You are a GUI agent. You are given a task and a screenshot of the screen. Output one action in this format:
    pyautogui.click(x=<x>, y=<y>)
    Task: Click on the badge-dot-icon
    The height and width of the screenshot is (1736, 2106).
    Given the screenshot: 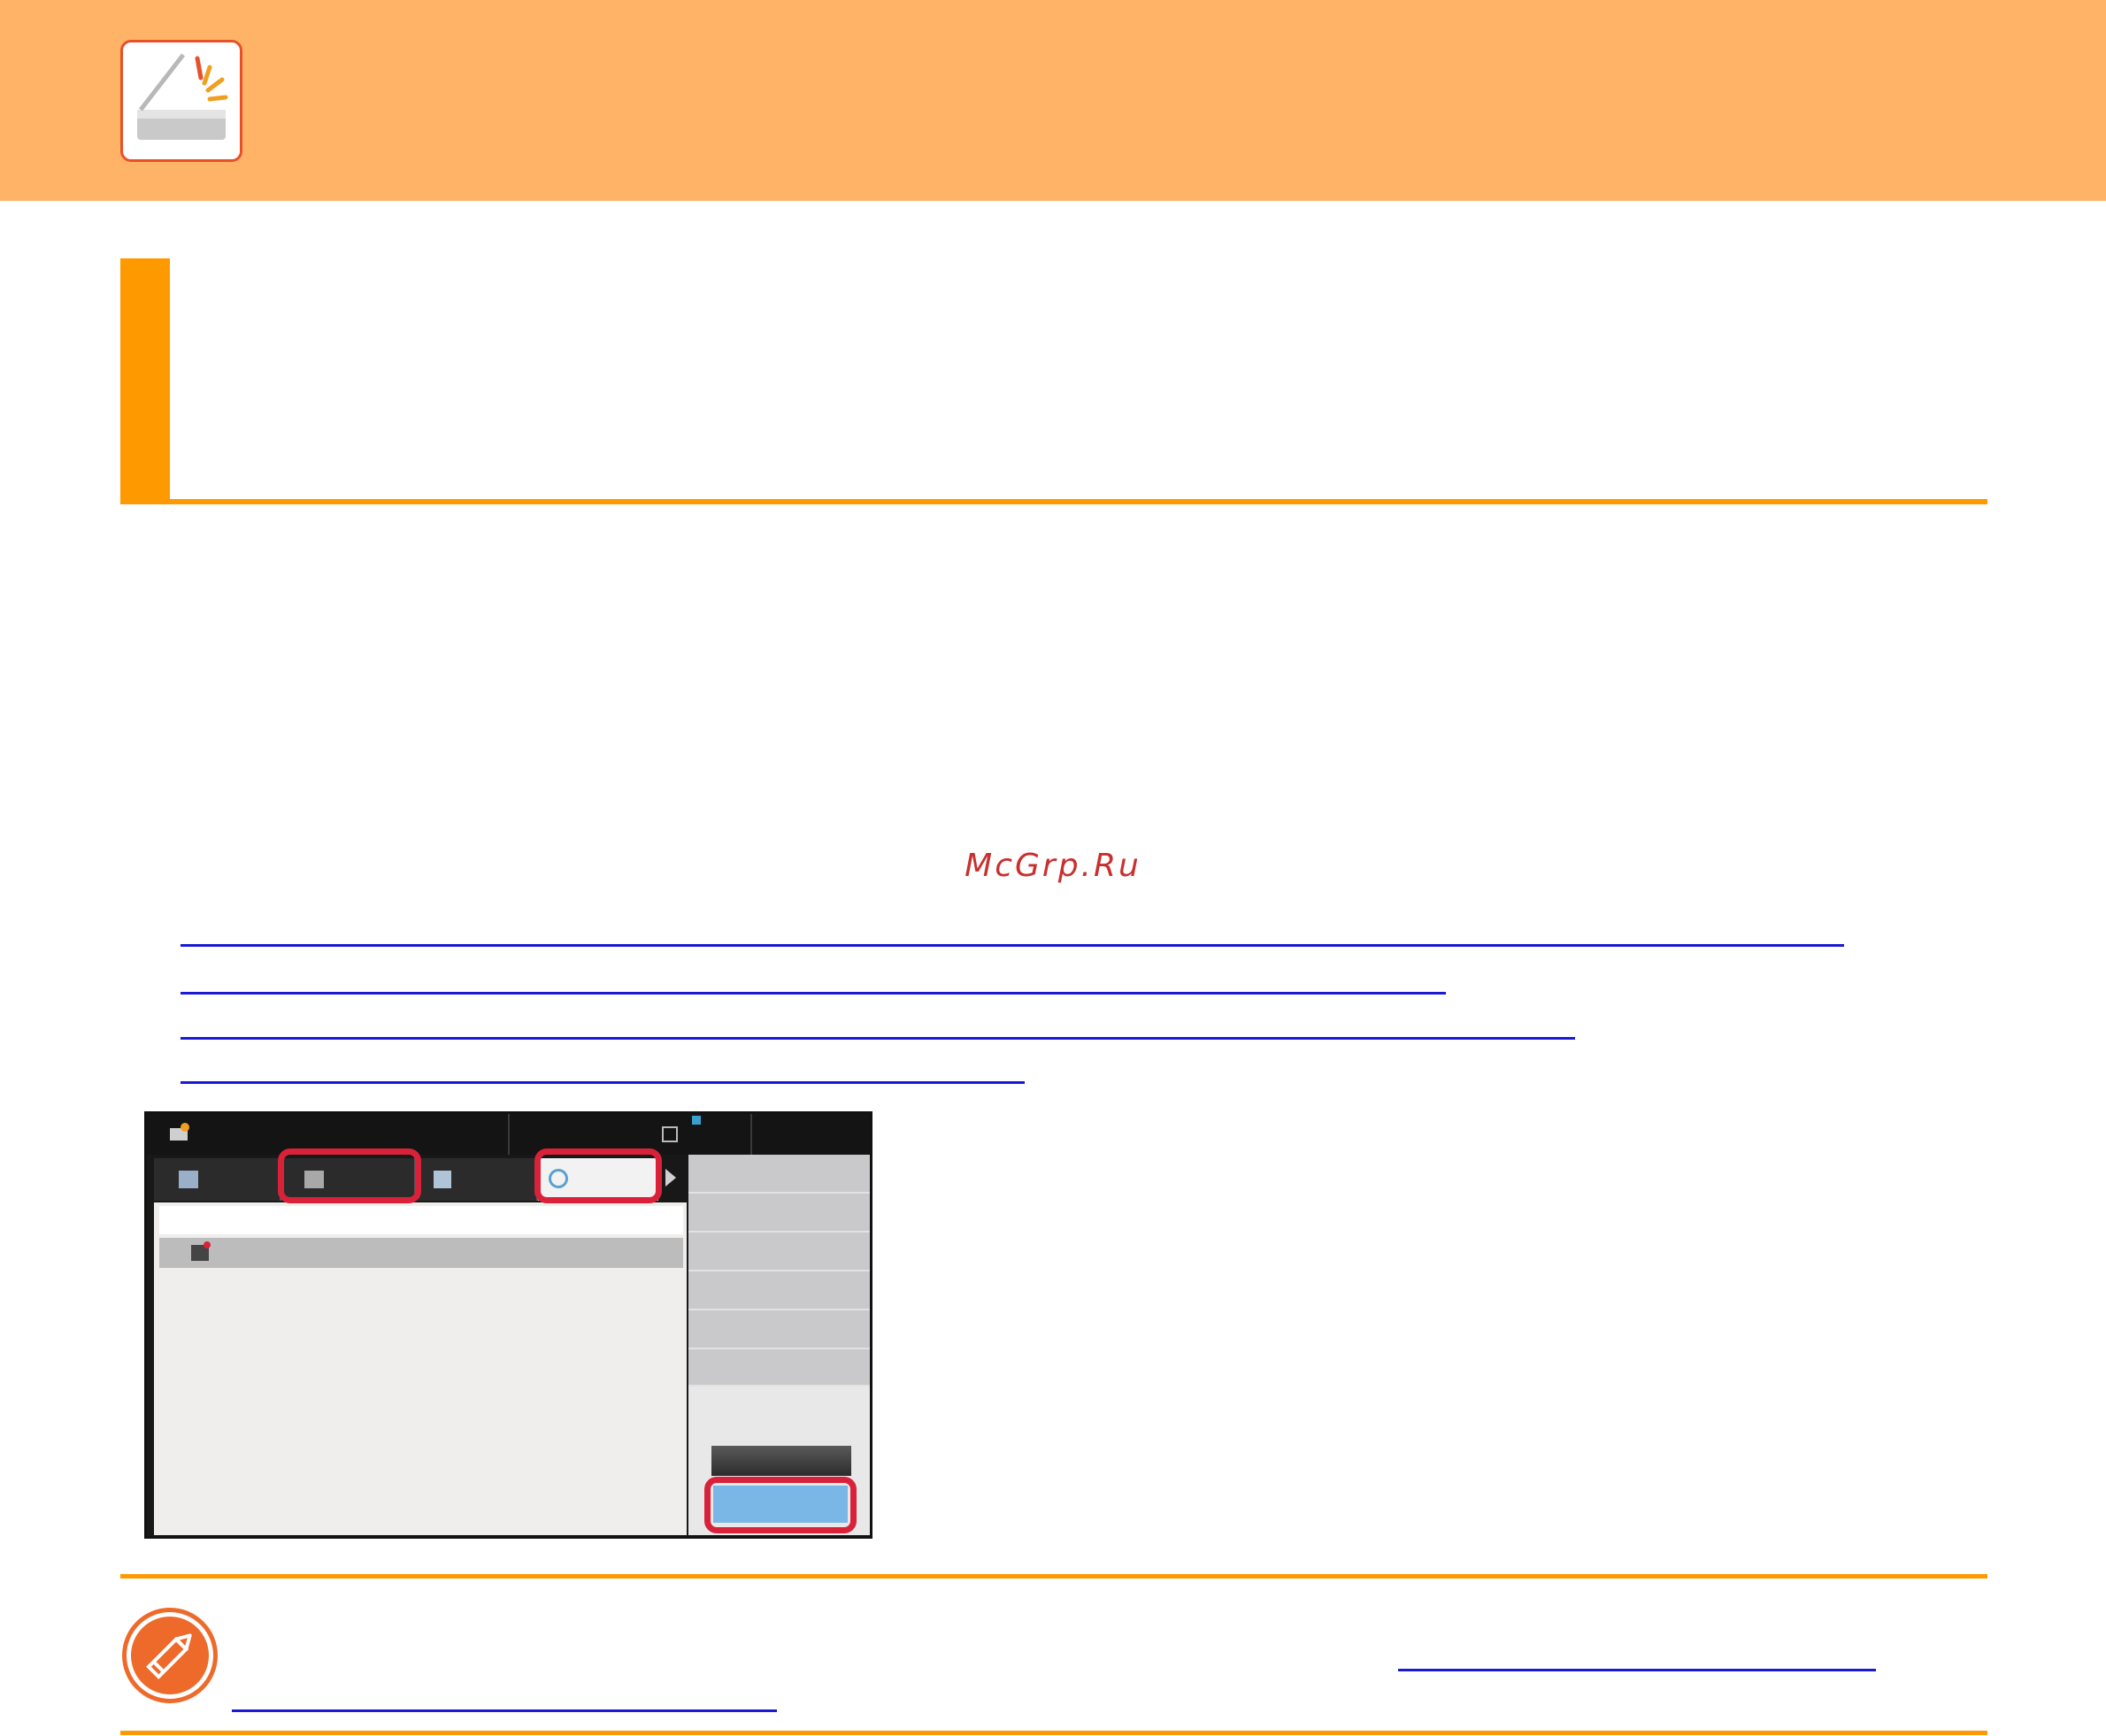 What is the action you would take?
    pyautogui.click(x=207, y=1244)
    